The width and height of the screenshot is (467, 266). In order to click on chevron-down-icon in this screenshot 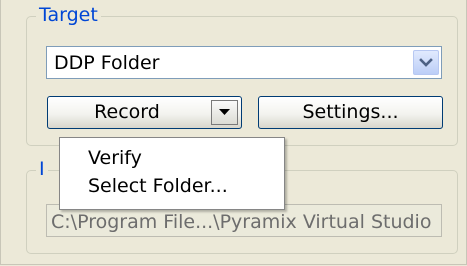, I will do `click(426, 62)`.